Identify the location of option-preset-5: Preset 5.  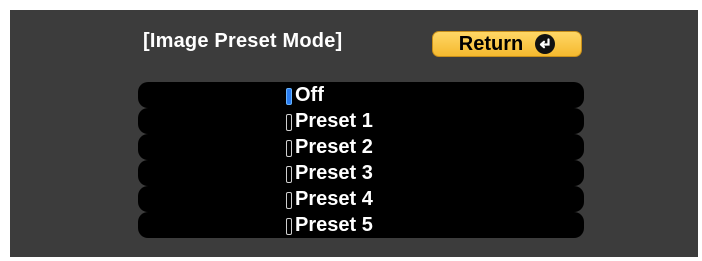
(361, 225).